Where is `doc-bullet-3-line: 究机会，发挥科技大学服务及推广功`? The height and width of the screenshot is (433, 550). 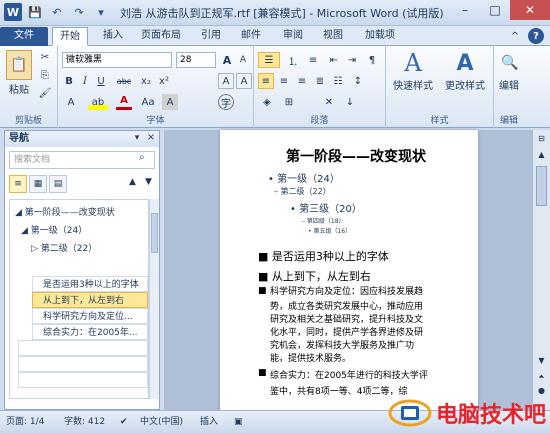 doc-bullet-3-line: 究机会，发挥科技大学服务及推广功 is located at coordinates (342, 344).